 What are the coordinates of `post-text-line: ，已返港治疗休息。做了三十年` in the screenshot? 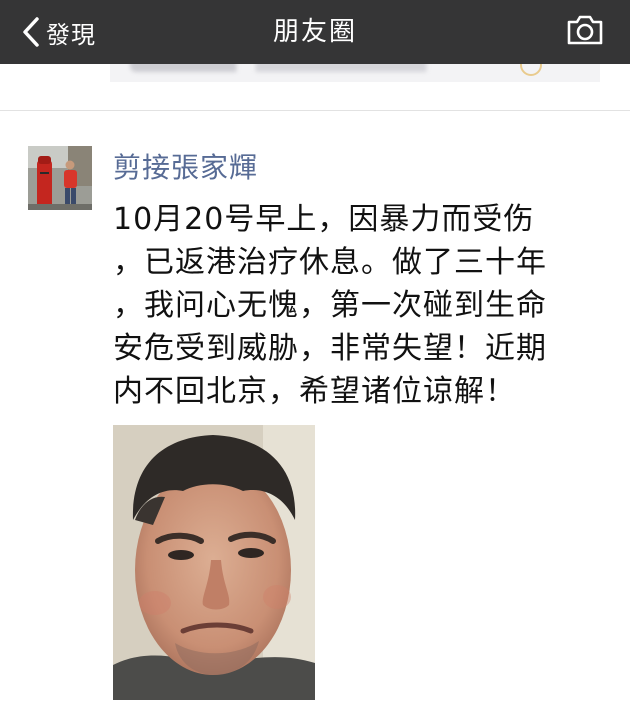 It's located at (330, 262).